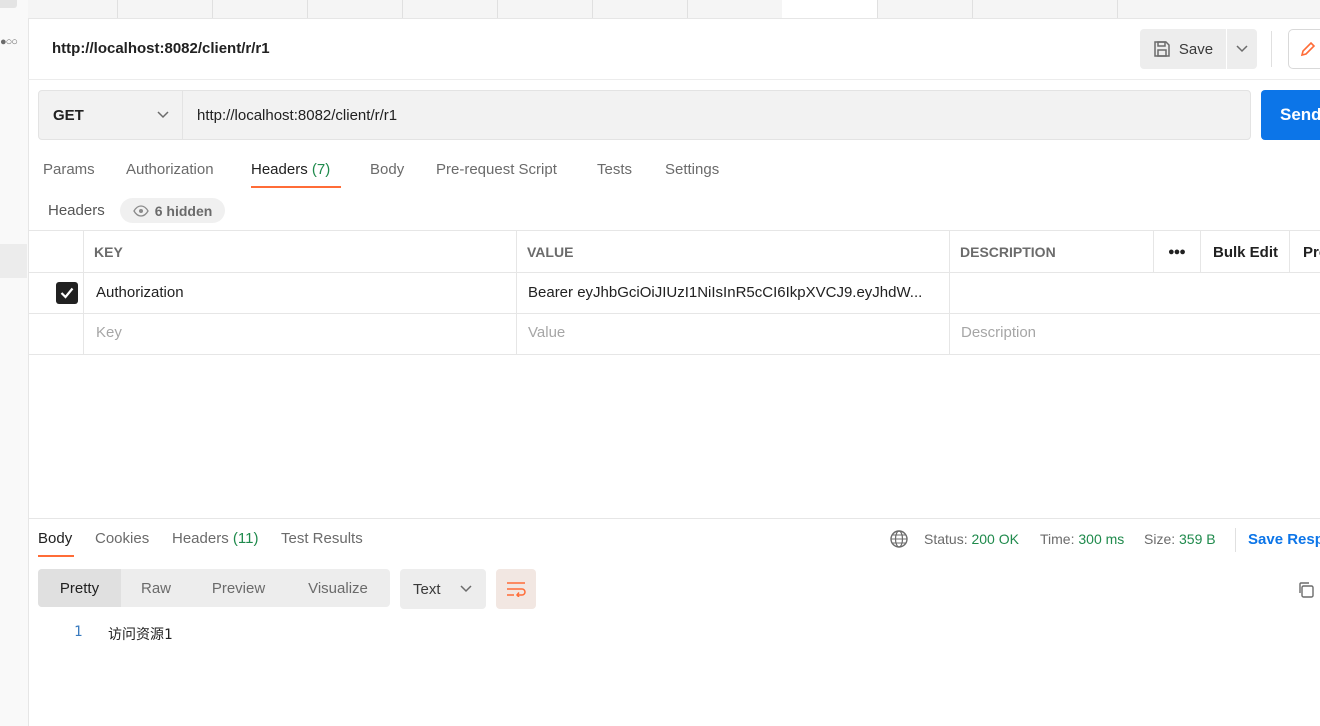  I want to click on response-tab-headers-label: Headers, so click(200, 538).